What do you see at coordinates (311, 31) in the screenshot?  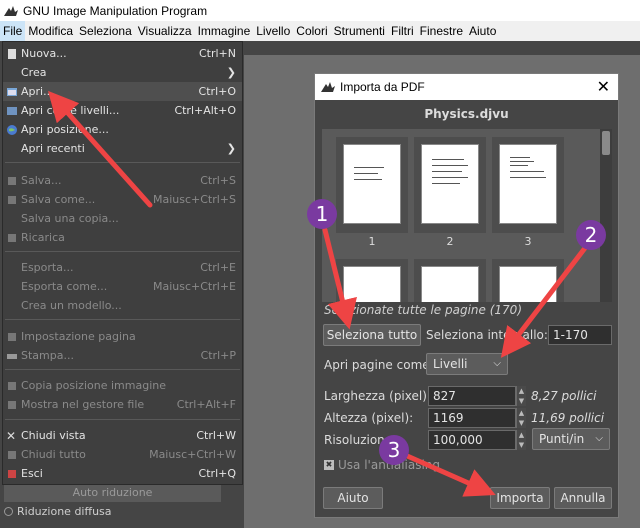 I see `menu-colori: Colori` at bounding box center [311, 31].